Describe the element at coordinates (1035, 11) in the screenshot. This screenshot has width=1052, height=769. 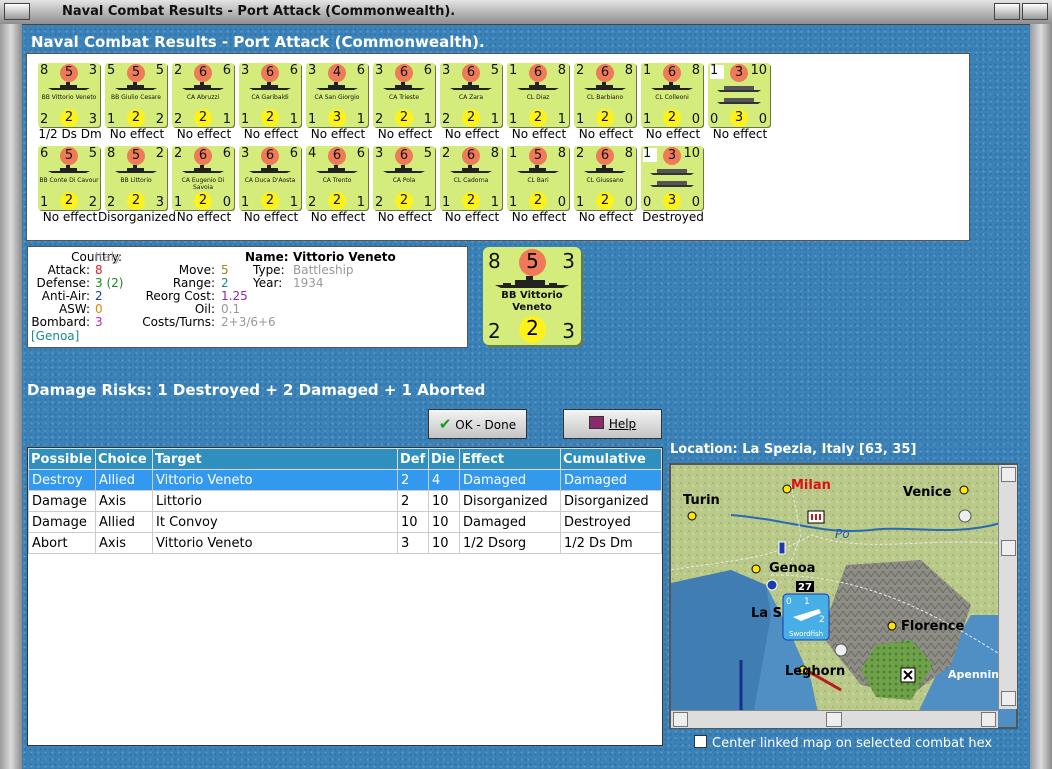
I see `close-button` at that location.